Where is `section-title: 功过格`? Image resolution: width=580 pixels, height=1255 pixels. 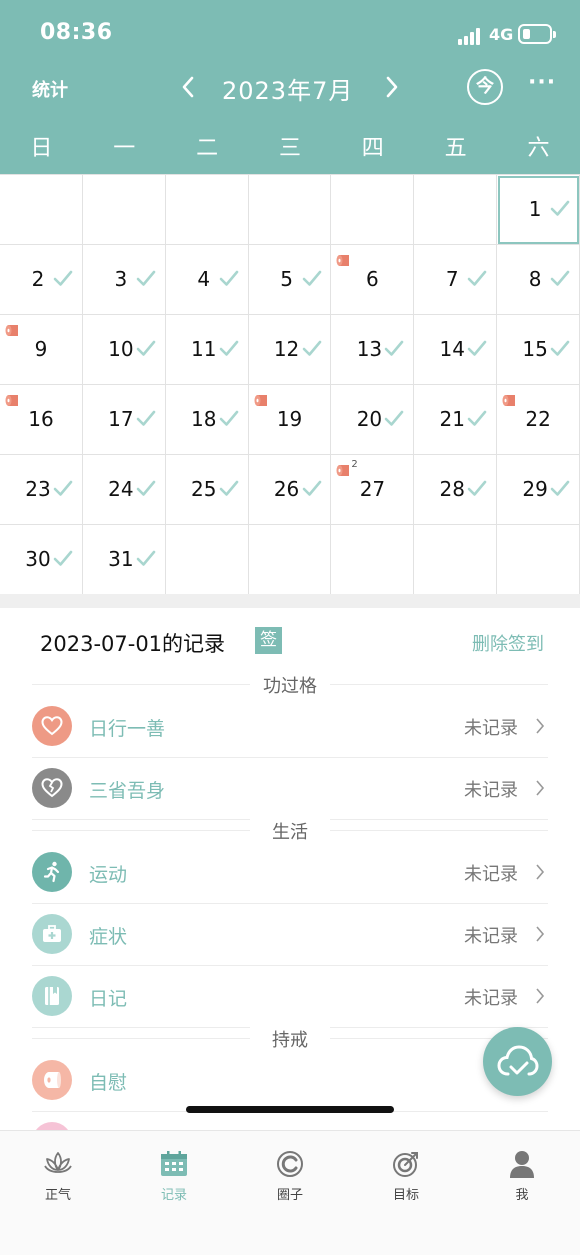 section-title: 功过格 is located at coordinates (290, 685).